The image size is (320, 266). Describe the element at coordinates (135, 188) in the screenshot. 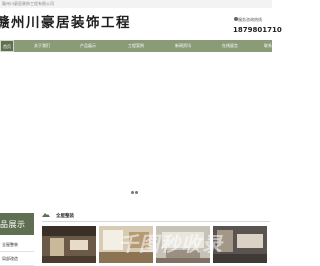

I see `slider-pagination` at that location.